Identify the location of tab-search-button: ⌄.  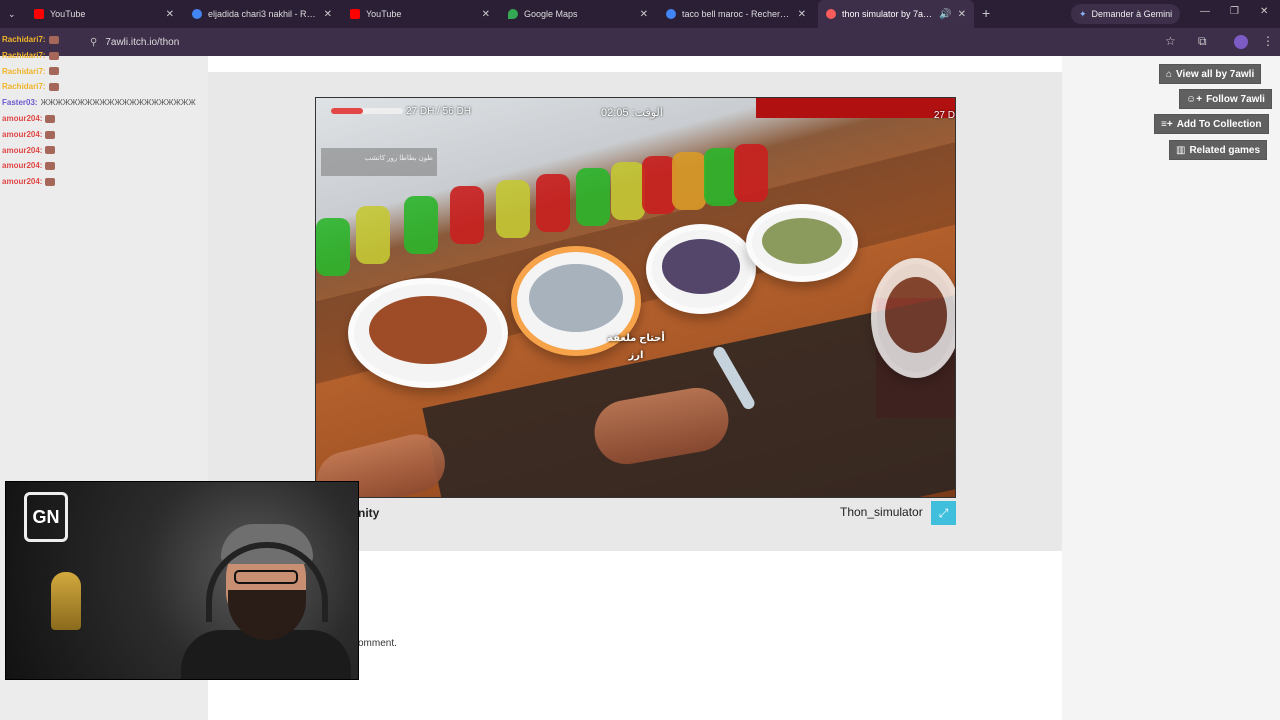
(11, 14).